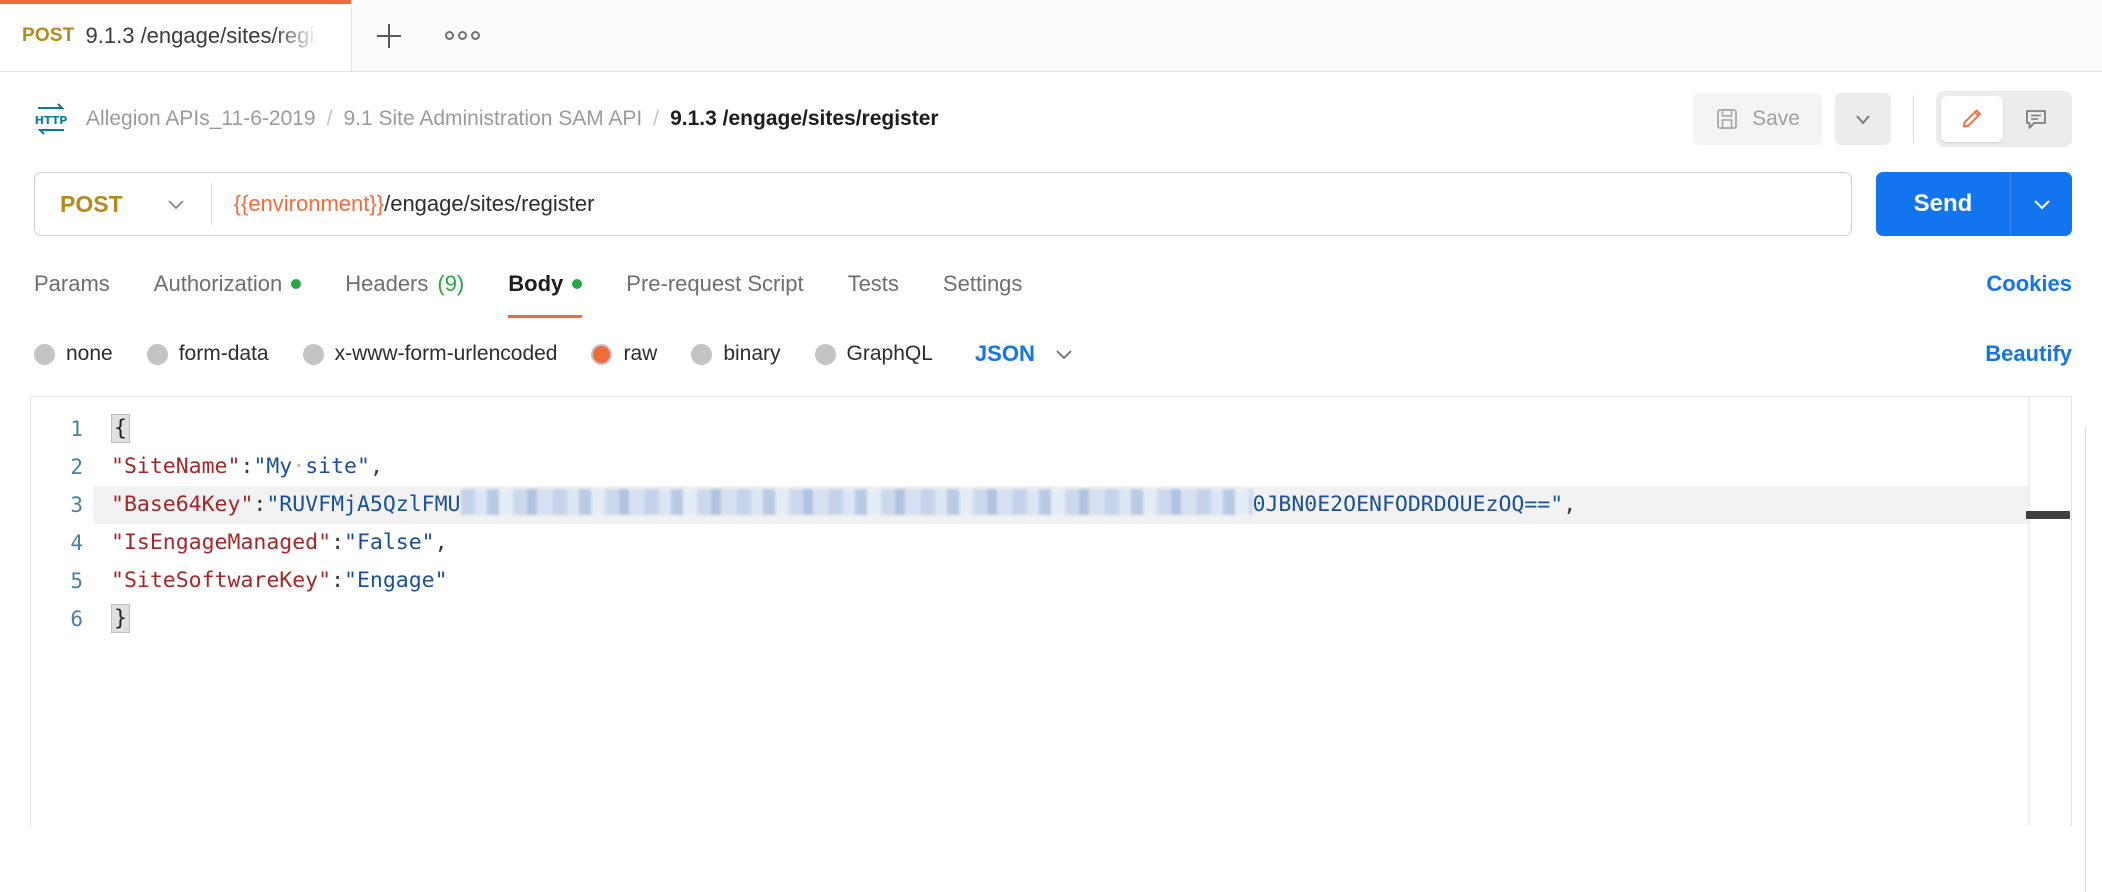 The width and height of the screenshot is (2102, 892). What do you see at coordinates (983, 284) in the screenshot?
I see `tab-settings: Settings` at bounding box center [983, 284].